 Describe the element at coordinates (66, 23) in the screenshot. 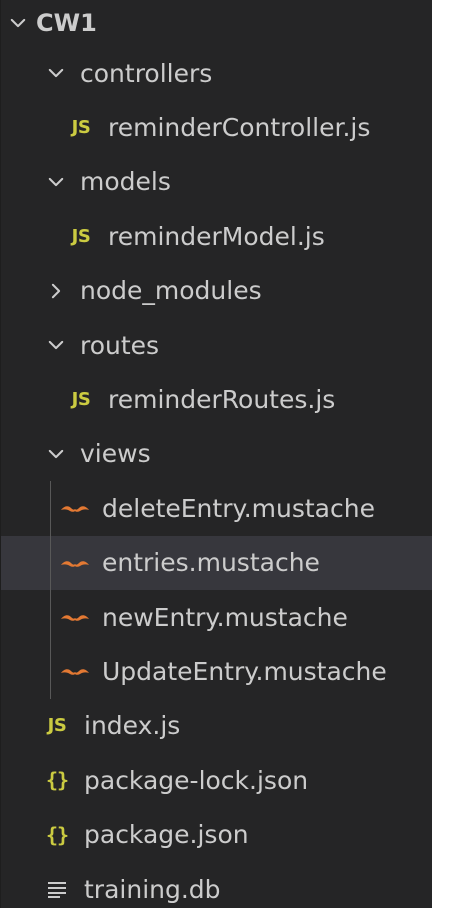

I see `root-folder-label: CW1` at that location.